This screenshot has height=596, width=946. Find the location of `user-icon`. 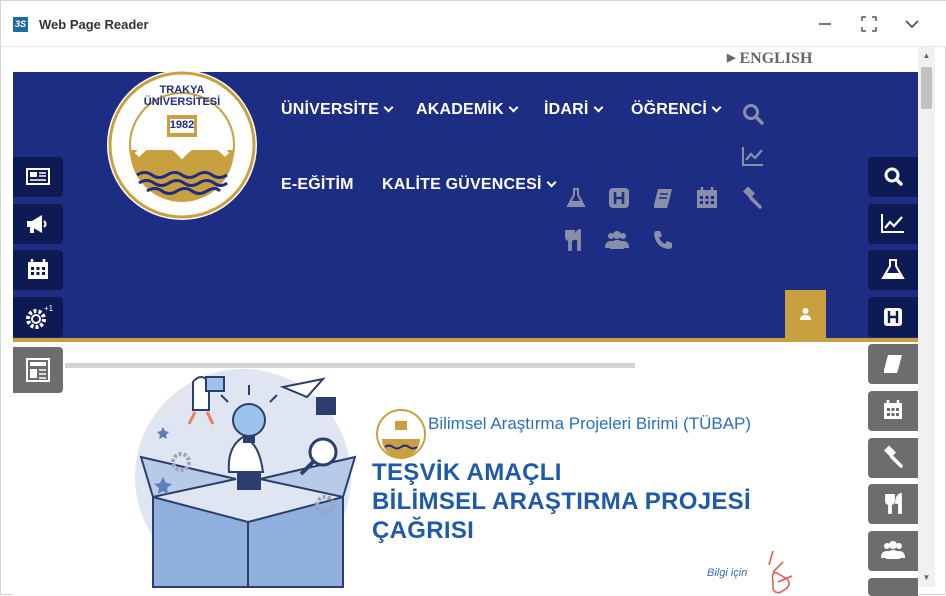

user-icon is located at coordinates (805, 314).